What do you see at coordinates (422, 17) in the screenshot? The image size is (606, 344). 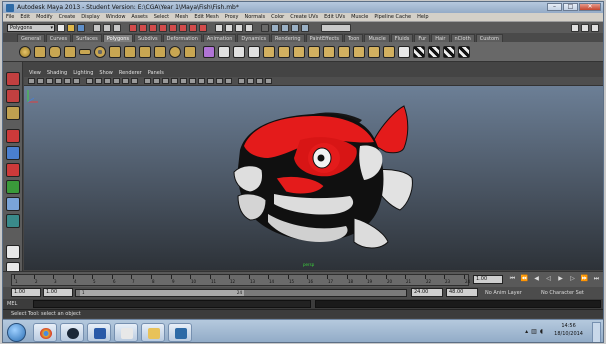 I see `menu-item-help: Help` at bounding box center [422, 17].